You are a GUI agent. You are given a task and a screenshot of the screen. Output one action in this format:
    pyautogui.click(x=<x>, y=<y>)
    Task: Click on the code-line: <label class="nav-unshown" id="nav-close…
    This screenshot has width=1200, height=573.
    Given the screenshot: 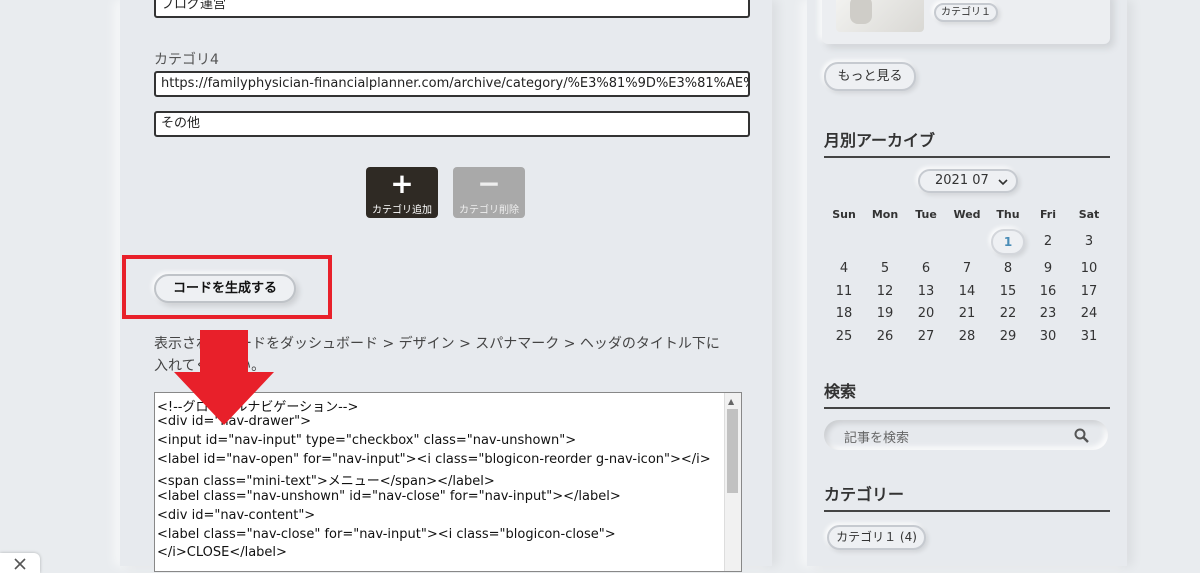 What is the action you would take?
    pyautogui.click(x=389, y=496)
    